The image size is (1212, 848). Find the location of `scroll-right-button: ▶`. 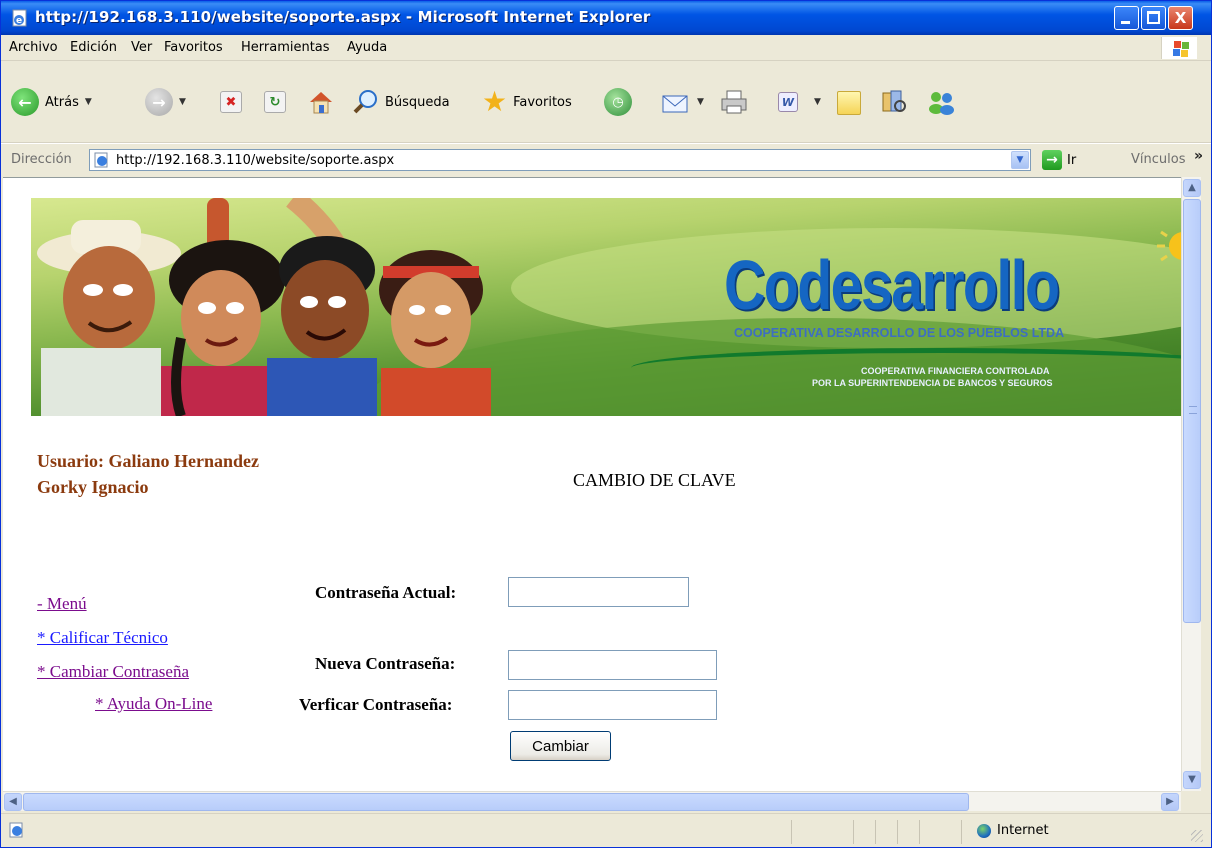

scroll-right-button: ▶ is located at coordinates (1170, 802).